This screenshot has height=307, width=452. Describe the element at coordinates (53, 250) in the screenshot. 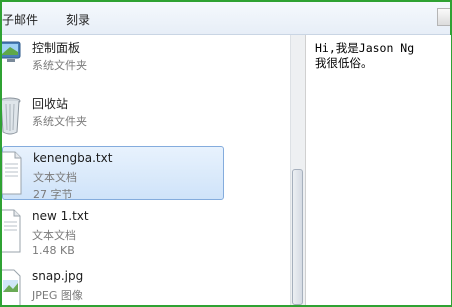

I see `file-size: 1.48 KB` at that location.